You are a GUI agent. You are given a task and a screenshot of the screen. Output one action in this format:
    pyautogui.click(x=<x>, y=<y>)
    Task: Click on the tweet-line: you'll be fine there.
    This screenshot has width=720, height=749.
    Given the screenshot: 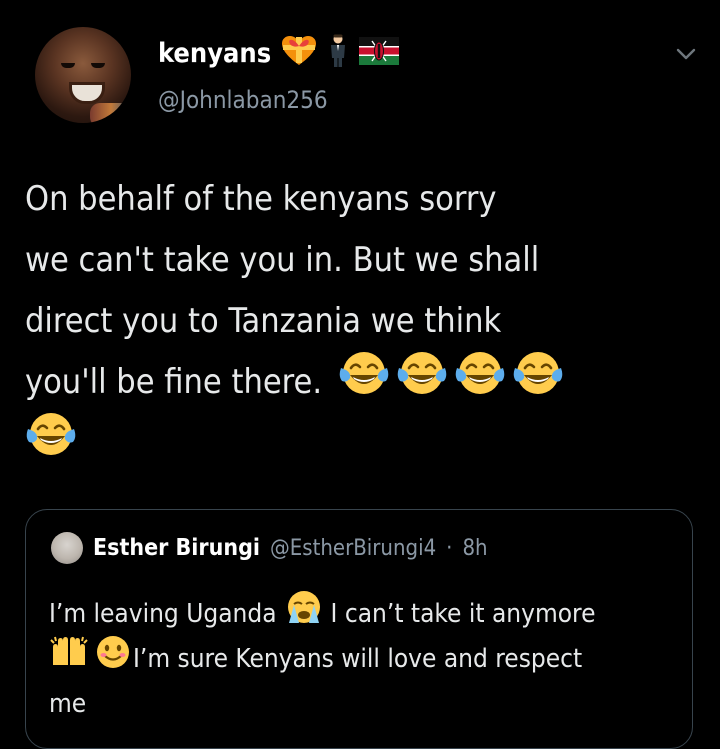 What is the action you would take?
    pyautogui.click(x=360, y=382)
    